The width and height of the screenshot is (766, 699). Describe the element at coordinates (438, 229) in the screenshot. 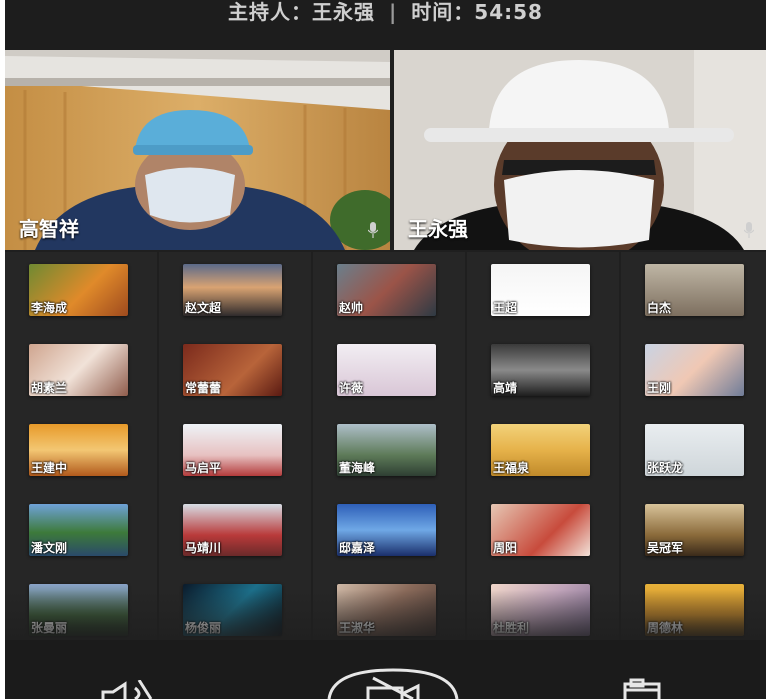

I see `video-name-2: 王永强` at that location.